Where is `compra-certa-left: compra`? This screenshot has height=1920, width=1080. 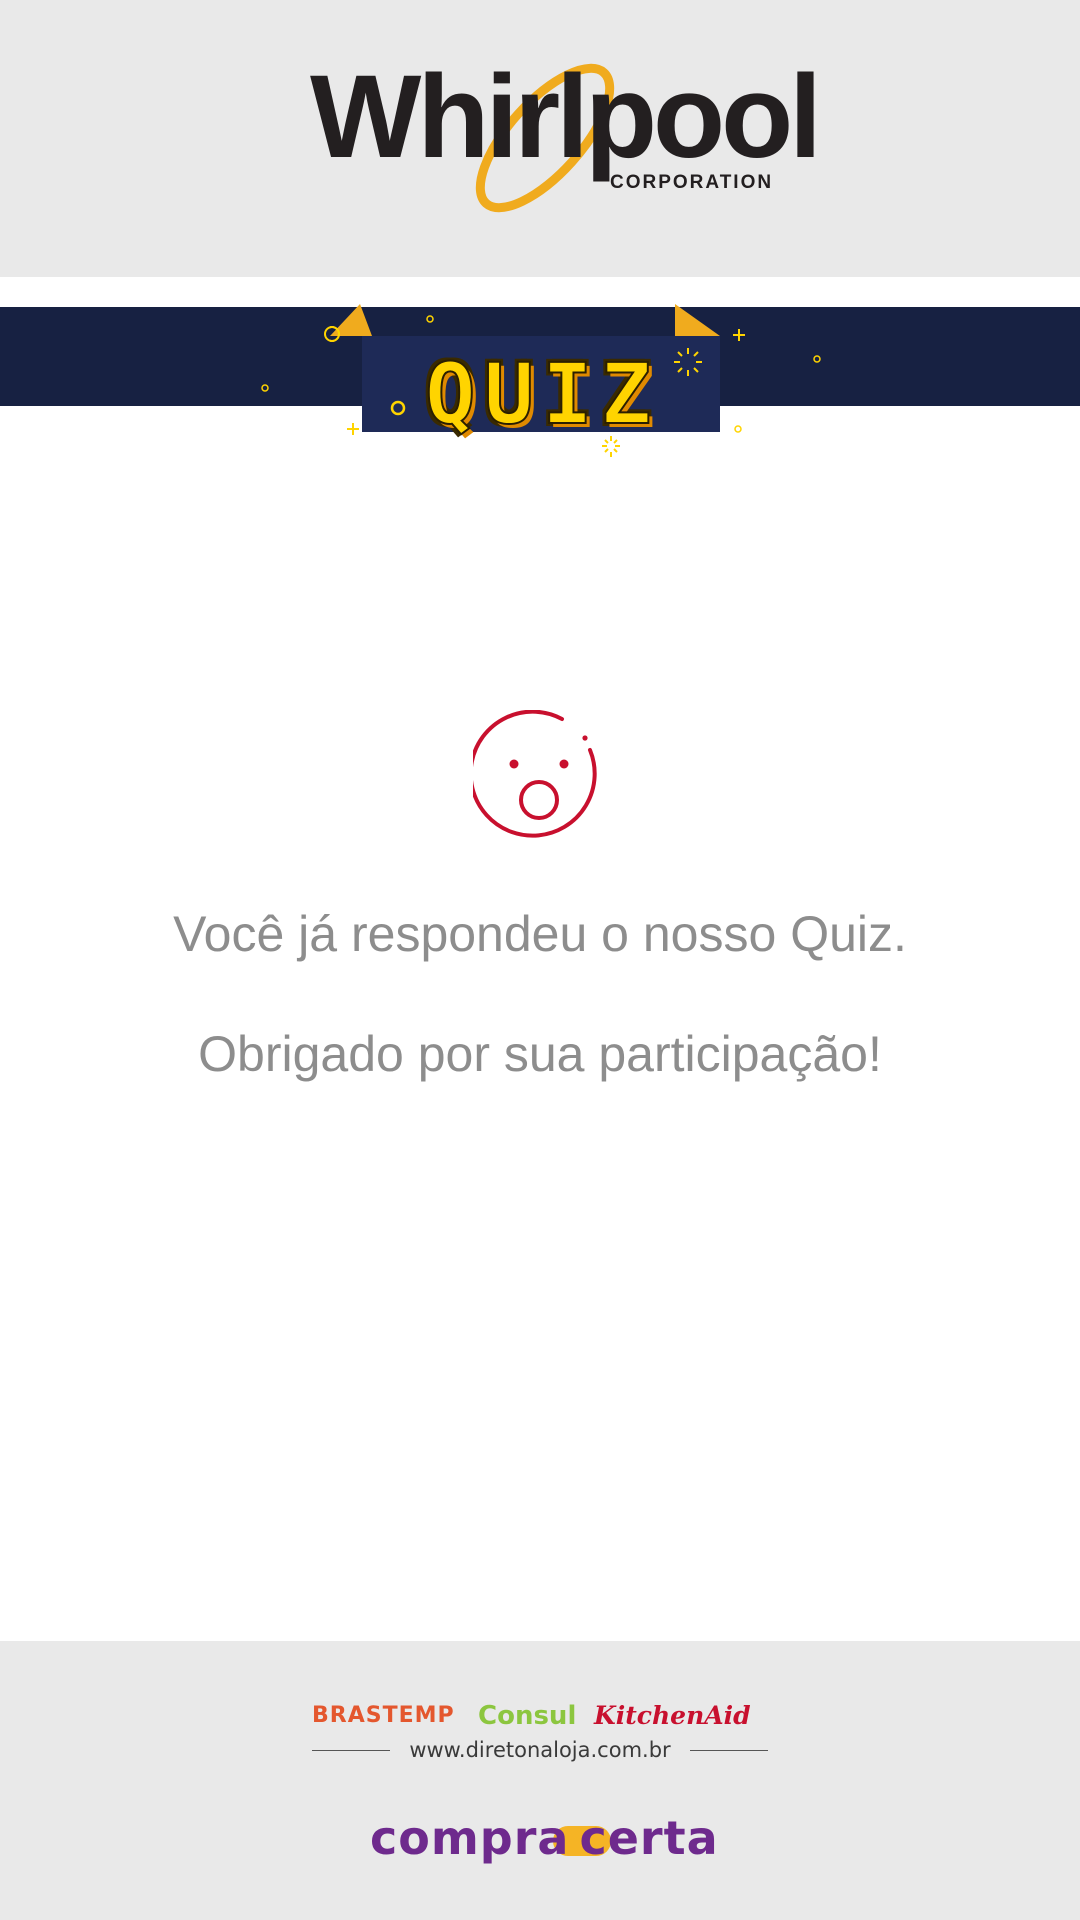
compra-certa-left: compra is located at coordinates (470, 1838).